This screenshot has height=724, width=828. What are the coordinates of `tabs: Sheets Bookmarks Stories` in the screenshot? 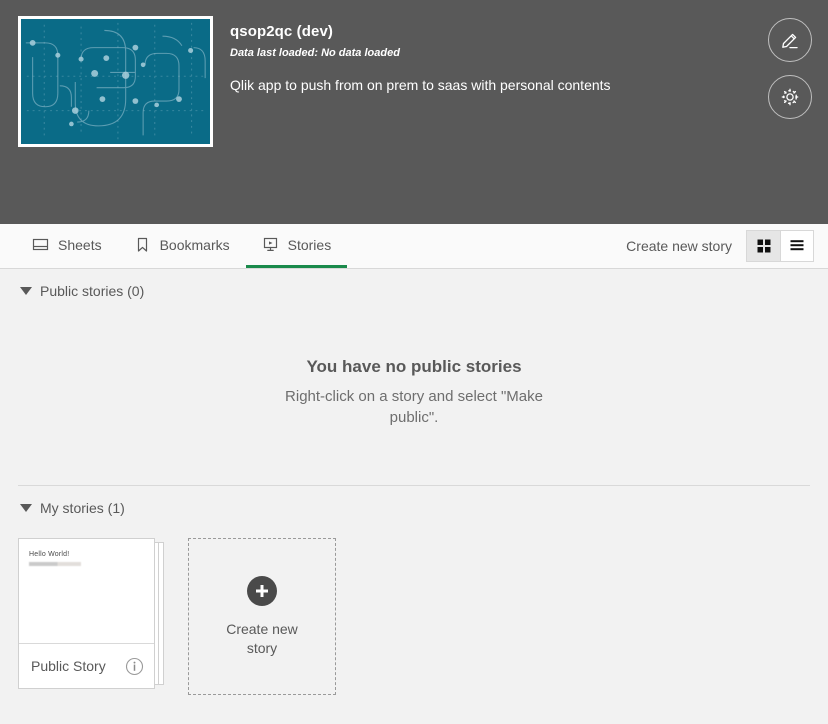 It's located at (182, 246).